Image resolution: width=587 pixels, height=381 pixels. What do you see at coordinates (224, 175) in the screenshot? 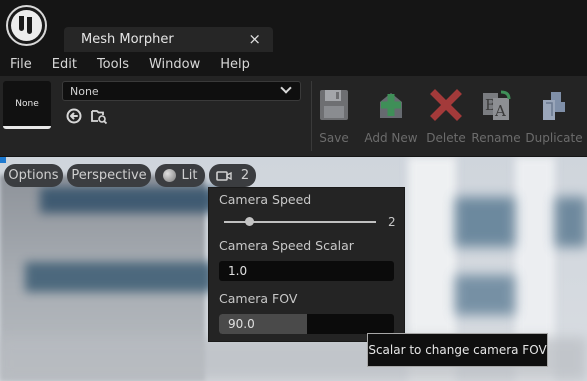
I see `camera-icon` at bounding box center [224, 175].